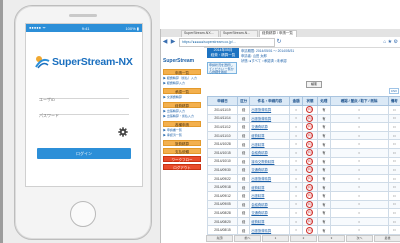 This screenshot has height=243, width=400. I want to click on table-row: 2014/10/15 経会議費精算 ○ 承認有 ○ □, so click(303, 152).